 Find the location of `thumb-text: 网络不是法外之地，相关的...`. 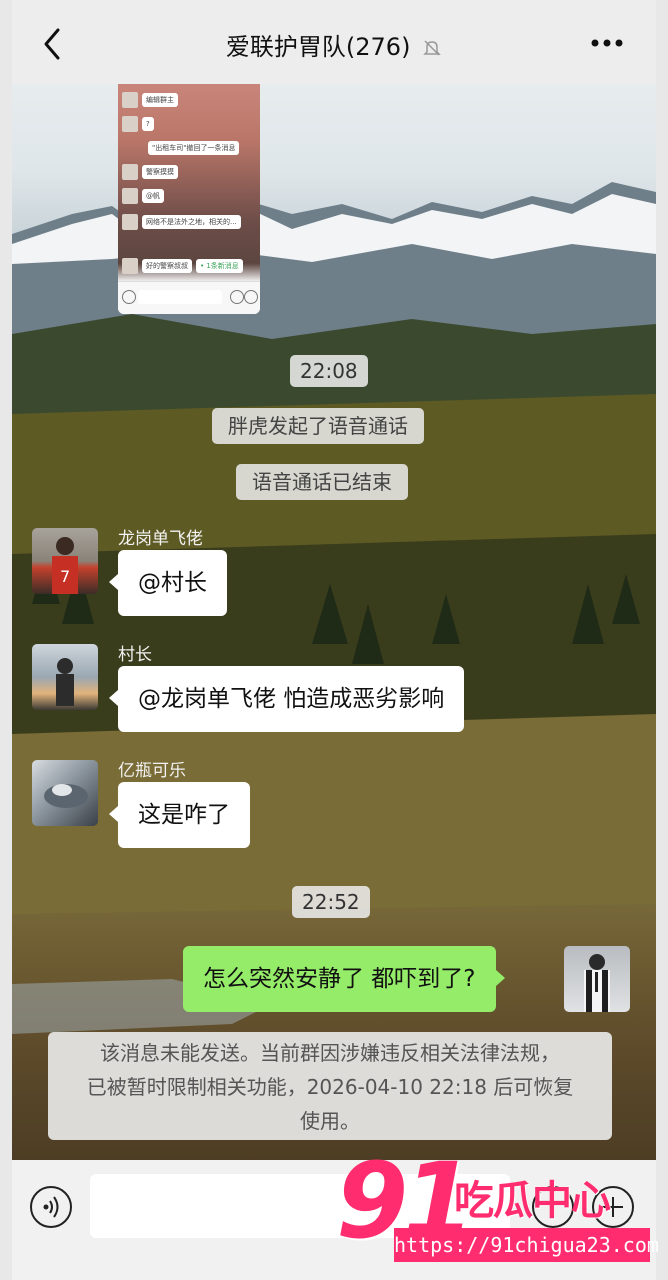

thumb-text: 网络不是法外之地，相关的... is located at coordinates (191, 222).